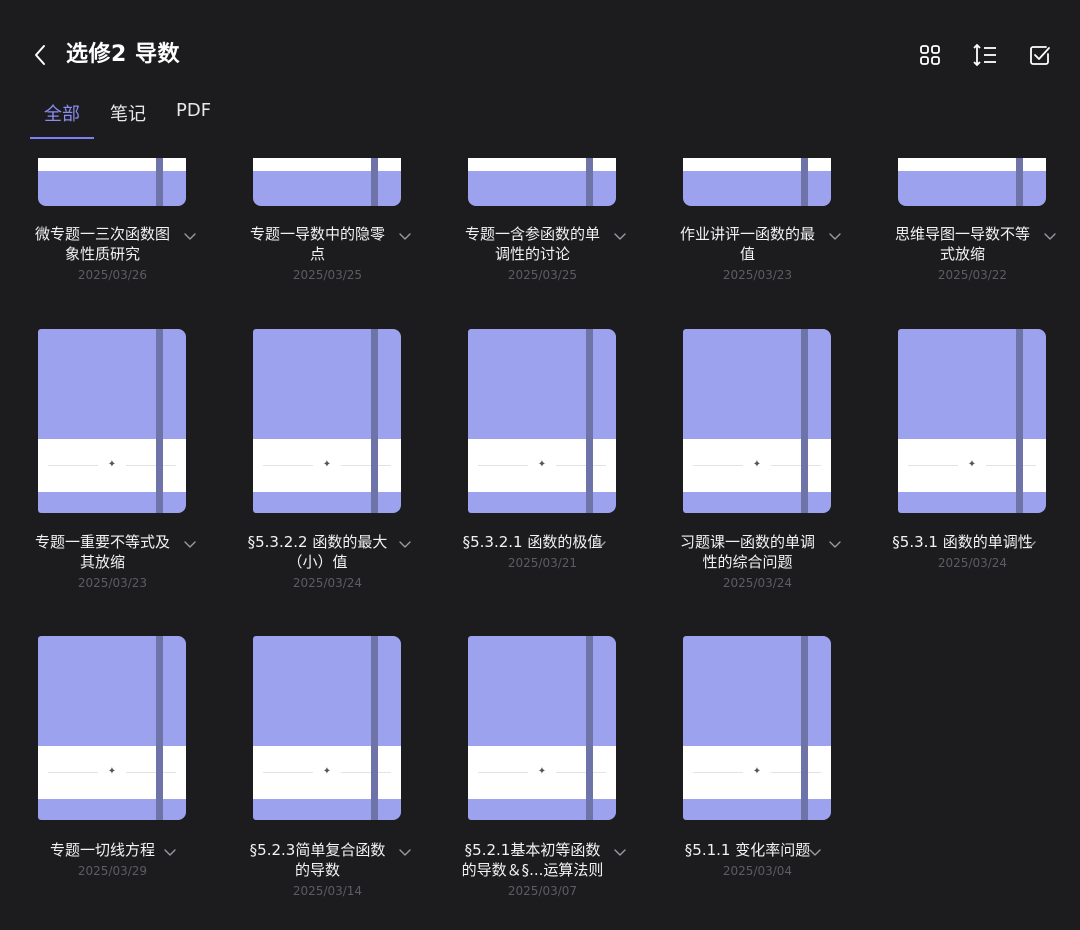 The width and height of the screenshot is (1080, 930). Describe the element at coordinates (542, 275) in the screenshot. I see `notebook-date: 2025/03/25` at that location.